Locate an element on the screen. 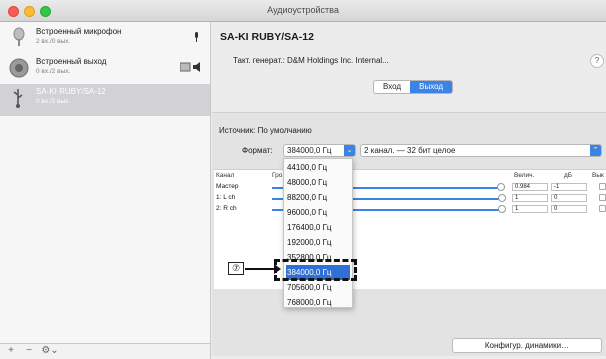 The image size is (606, 359). col-volume: Гро is located at coordinates (277, 175).